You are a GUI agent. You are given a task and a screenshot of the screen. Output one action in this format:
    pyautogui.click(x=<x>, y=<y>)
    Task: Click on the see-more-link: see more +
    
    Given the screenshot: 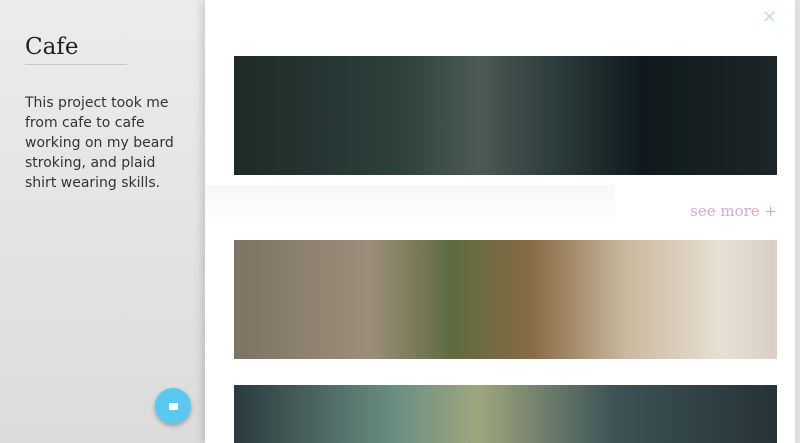 What is the action you would take?
    pyautogui.click(x=733, y=211)
    